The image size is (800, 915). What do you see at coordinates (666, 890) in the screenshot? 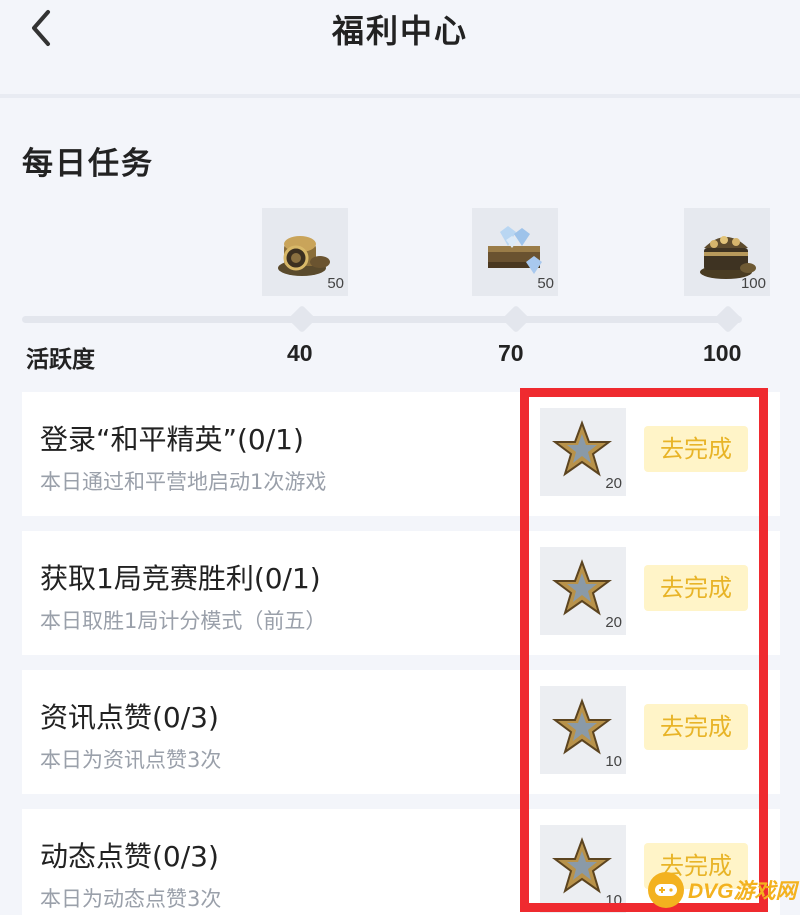
I see `gamepad-icon` at bounding box center [666, 890].